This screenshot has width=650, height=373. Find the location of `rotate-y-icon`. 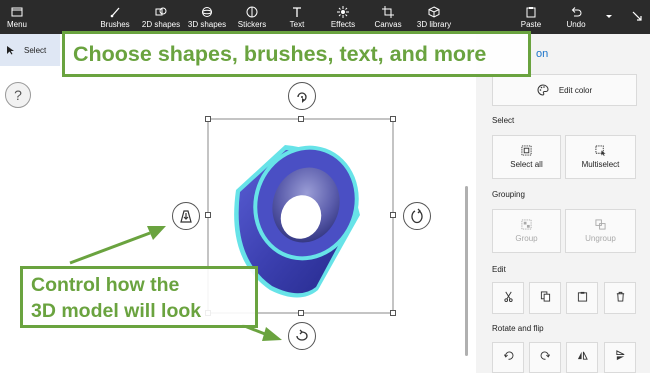

rotate-y-icon is located at coordinates (417, 216).